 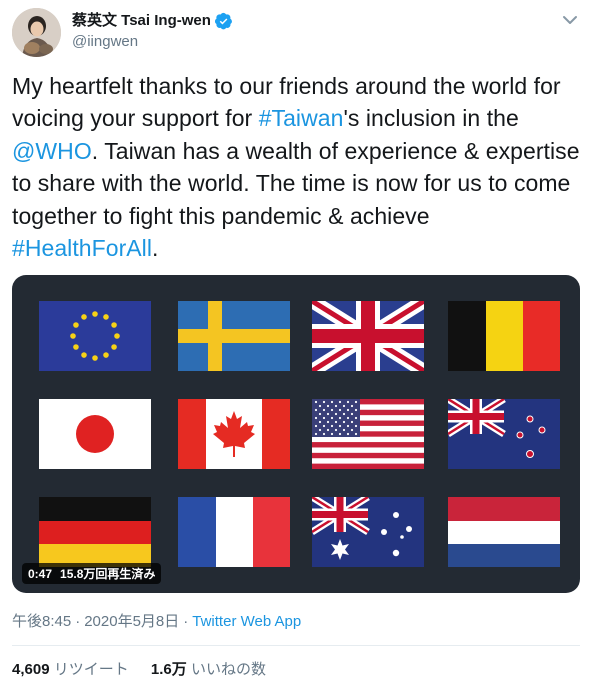 I want to click on tweet-text-segment: ., so click(x=155, y=248).